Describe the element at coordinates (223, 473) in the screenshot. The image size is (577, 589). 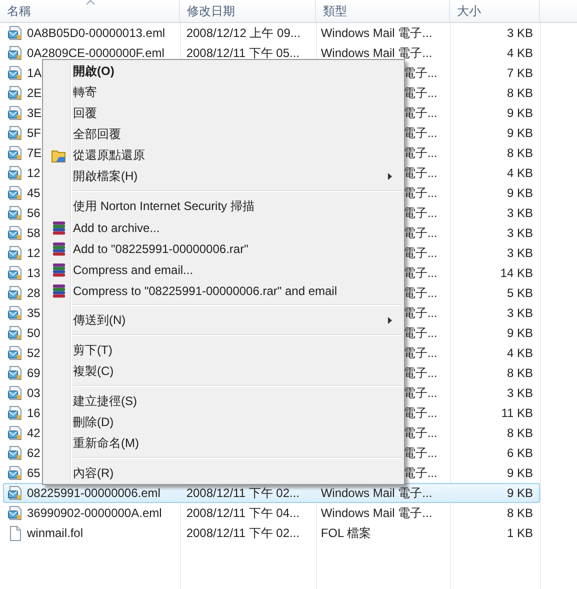
I see `menu-item: 內容(R)` at that location.